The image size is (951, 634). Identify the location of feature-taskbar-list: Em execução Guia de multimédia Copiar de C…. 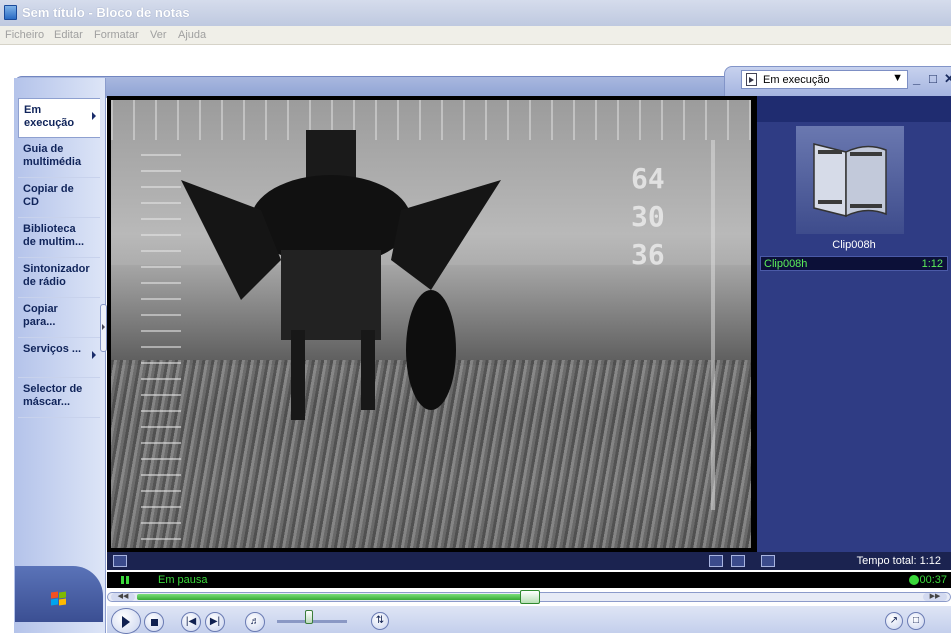
(59, 258).